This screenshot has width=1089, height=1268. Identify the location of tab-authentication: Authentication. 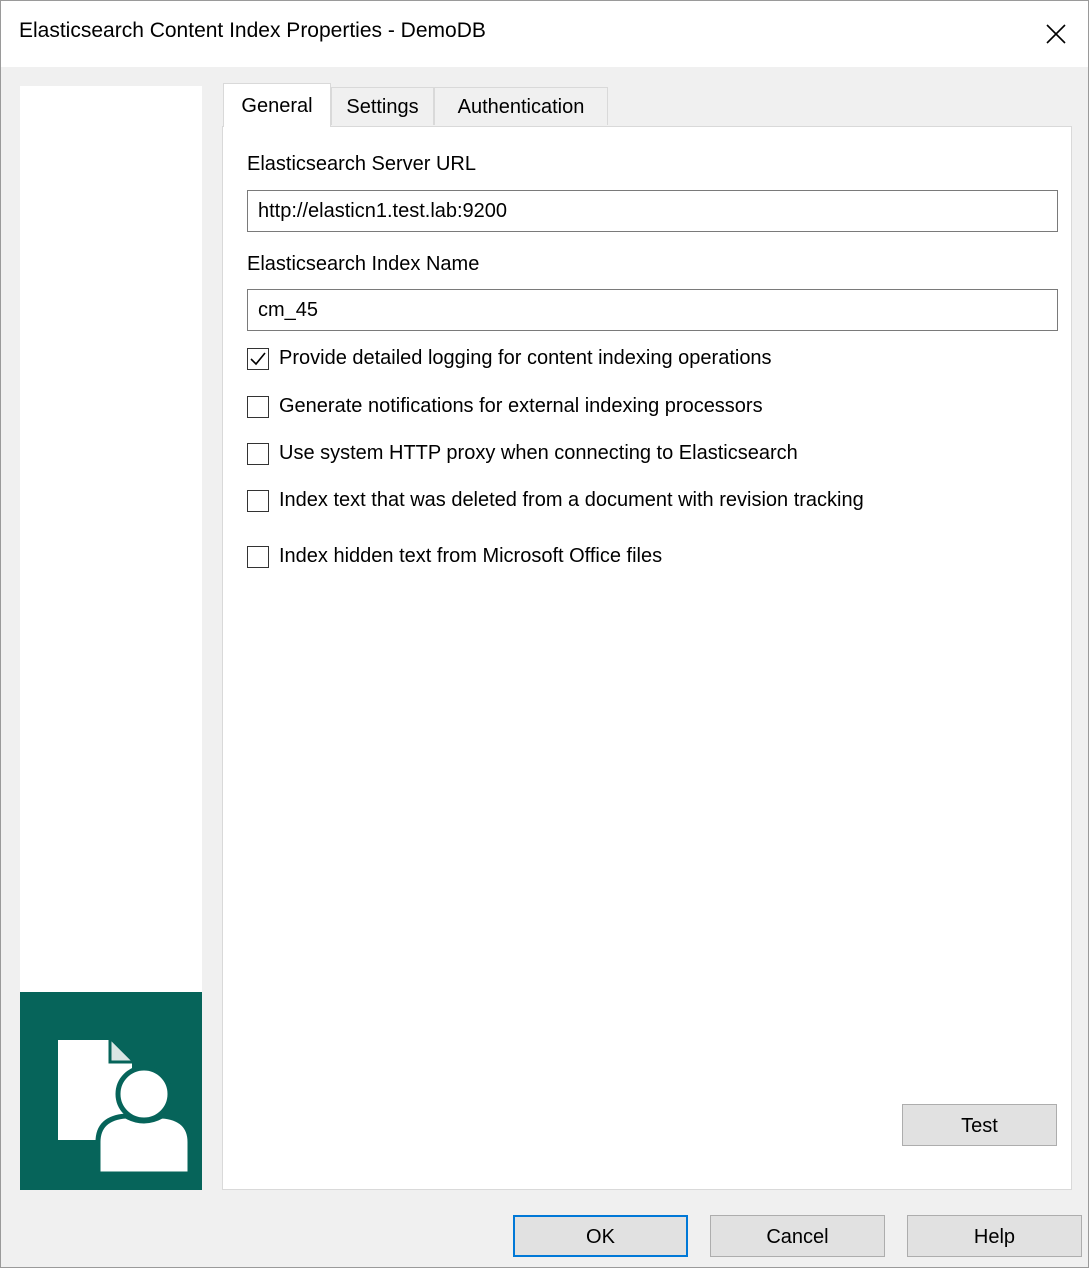
(521, 106).